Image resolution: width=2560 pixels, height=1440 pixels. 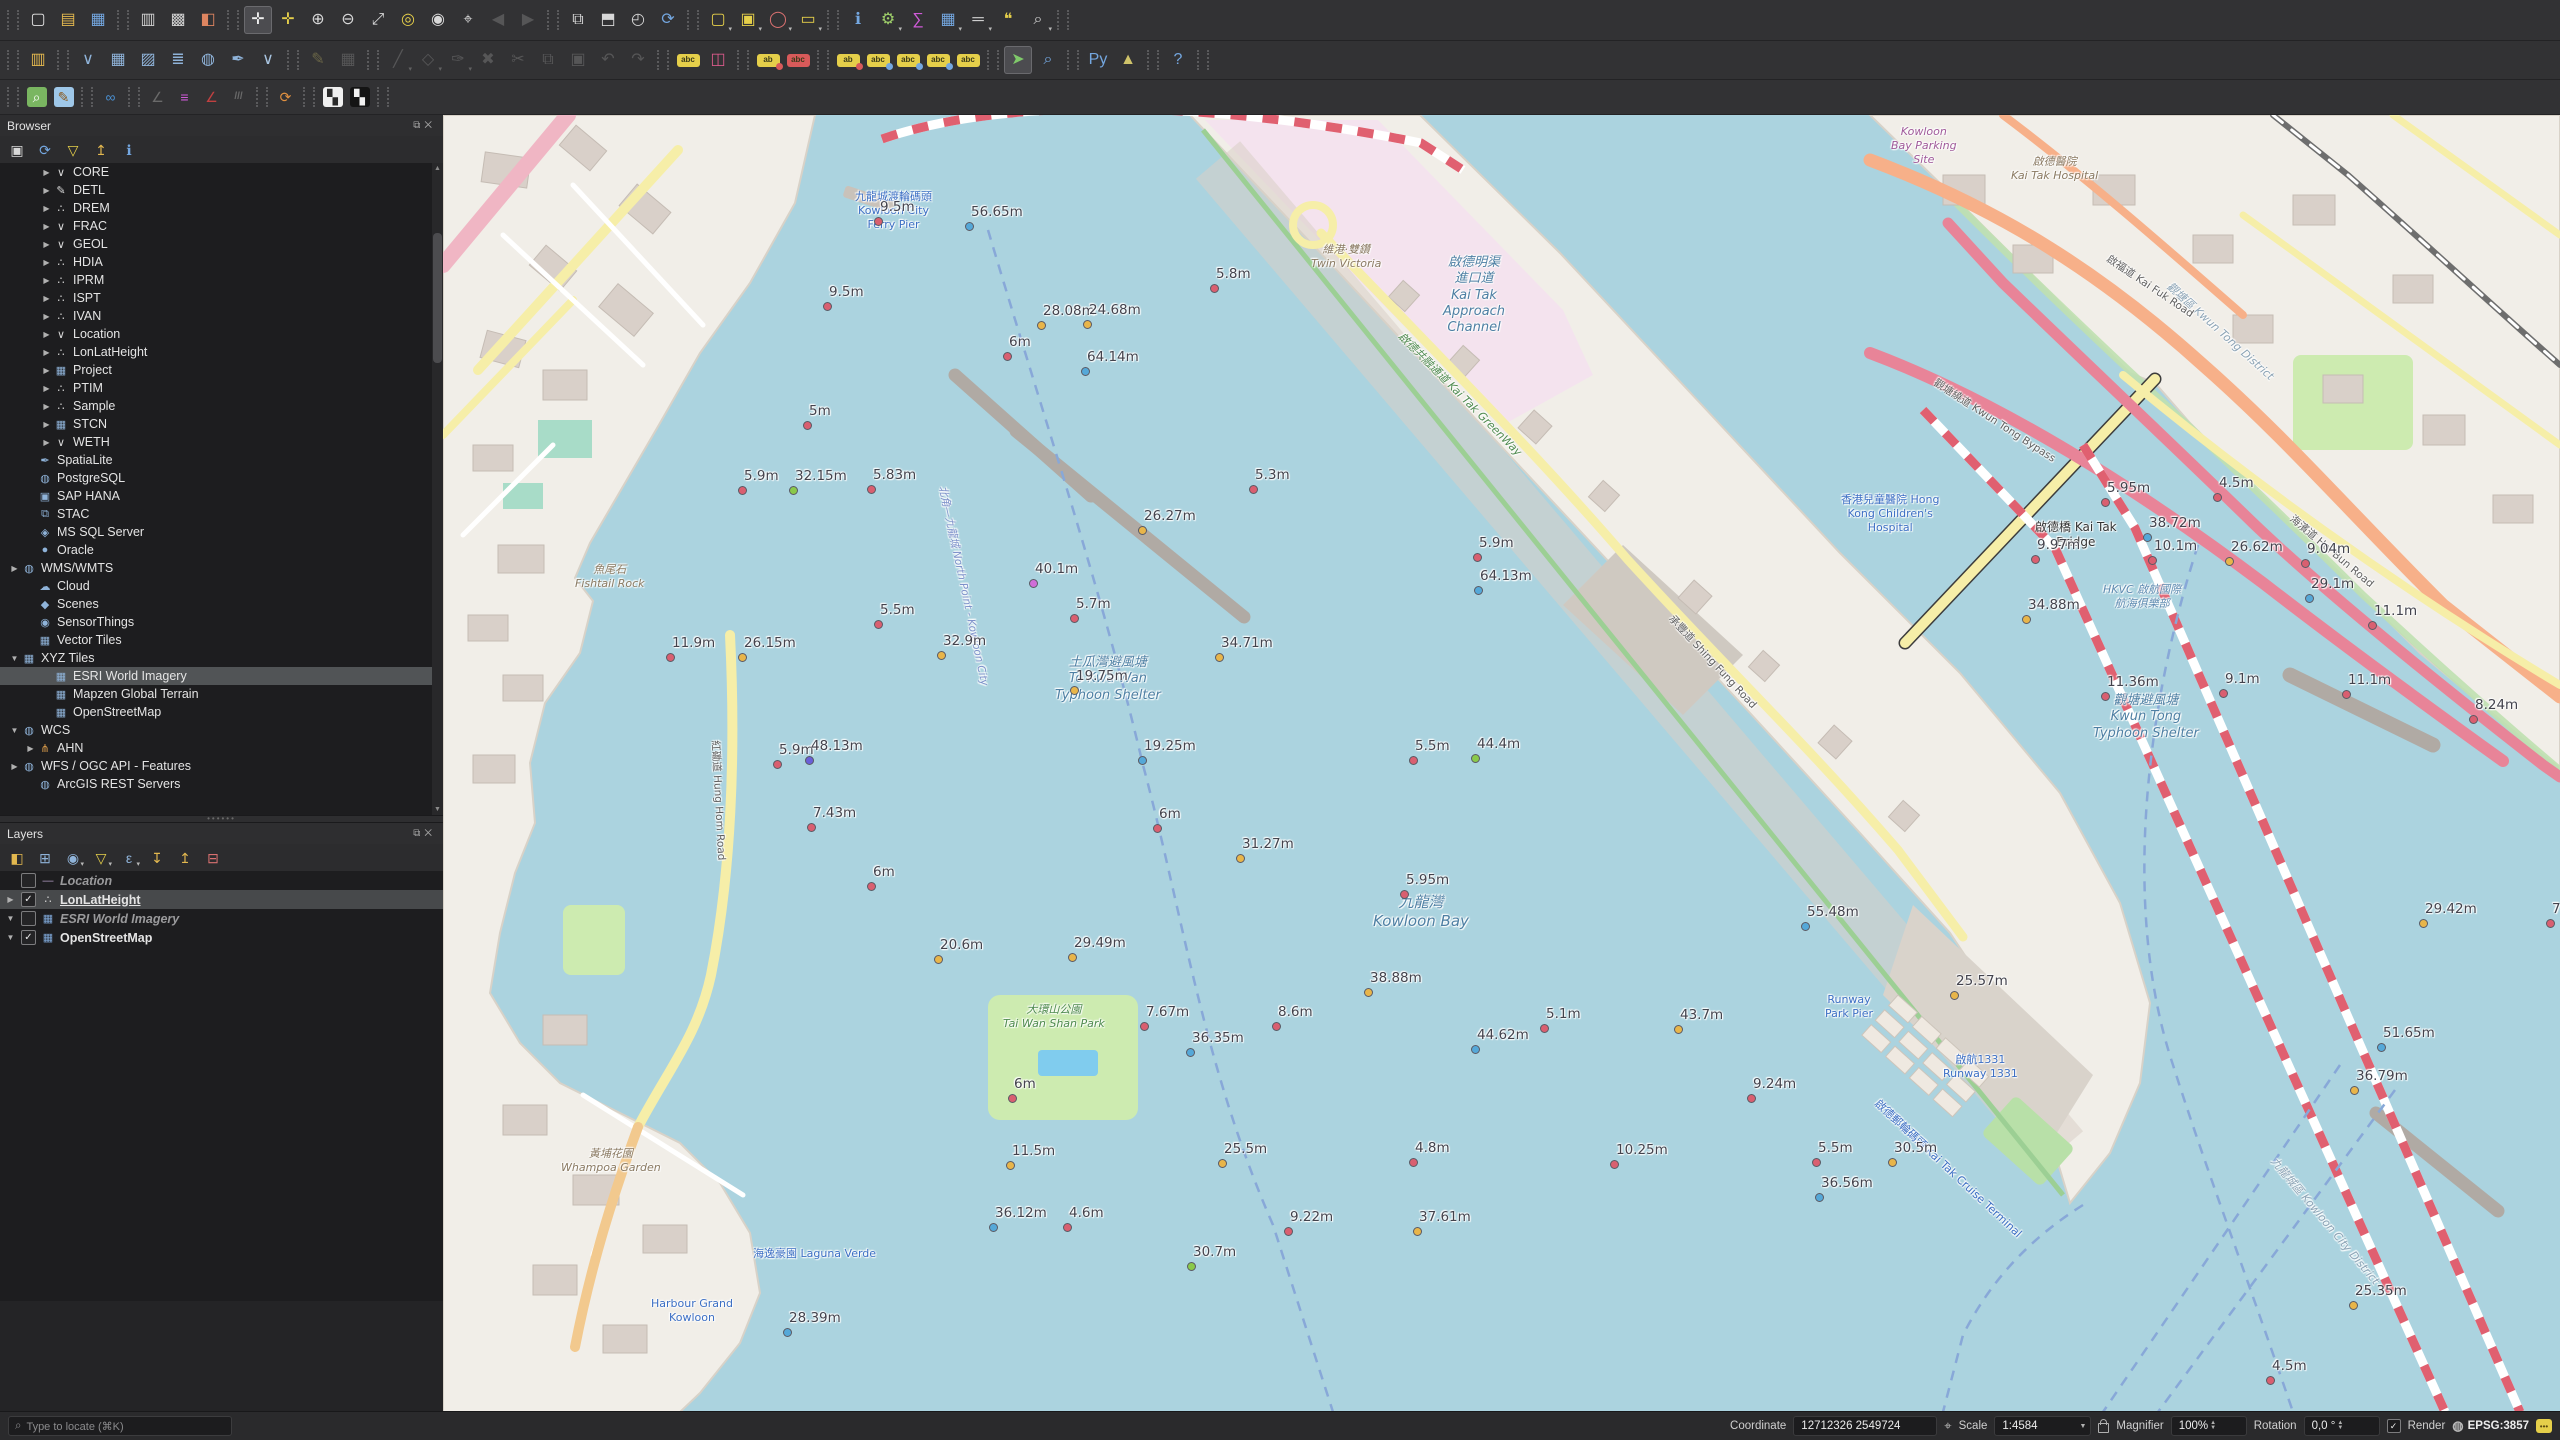 What do you see at coordinates (221, 784) in the screenshot?
I see `browser-item-arcgis-rest-servers: ◍ ArcGIS REST Servers` at bounding box center [221, 784].